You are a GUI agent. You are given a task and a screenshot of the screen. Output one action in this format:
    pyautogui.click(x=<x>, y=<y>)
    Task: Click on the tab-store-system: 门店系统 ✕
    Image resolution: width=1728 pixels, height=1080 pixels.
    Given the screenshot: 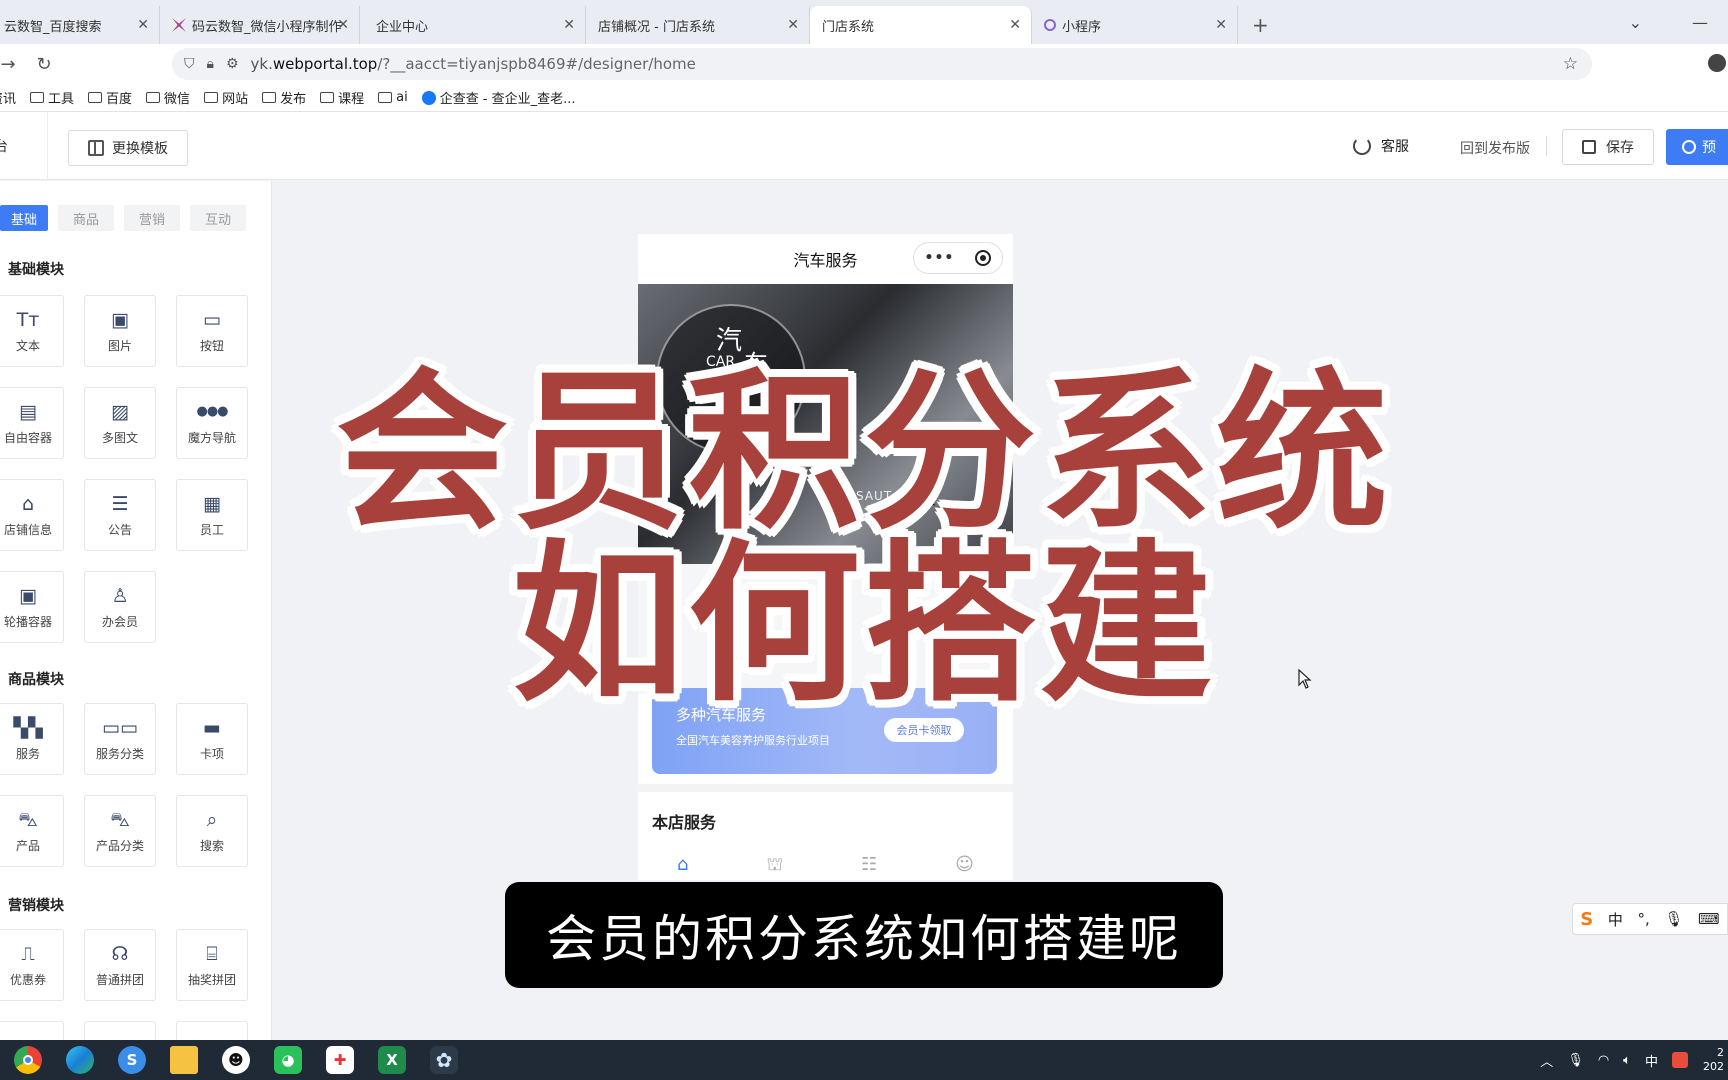 What is the action you would take?
    pyautogui.click(x=921, y=25)
    